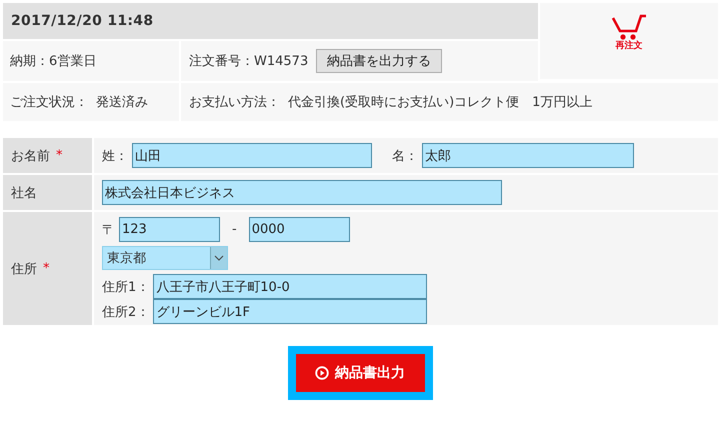 The height and width of the screenshot is (444, 720). What do you see at coordinates (290, 311) in the screenshot?
I see `input-field: グリーンビル1F` at bounding box center [290, 311].